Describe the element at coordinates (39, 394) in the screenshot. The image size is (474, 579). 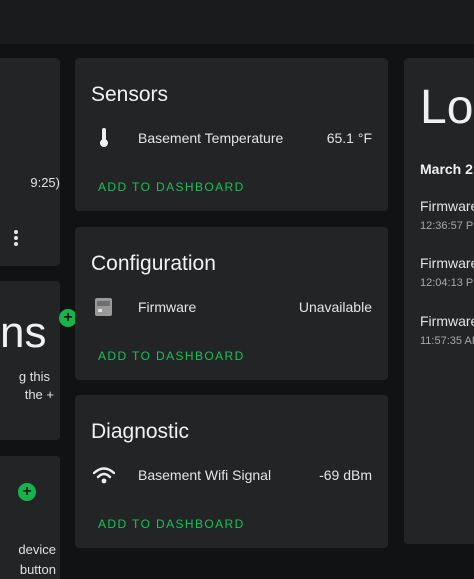
I see `left-card-text-2: the +` at that location.